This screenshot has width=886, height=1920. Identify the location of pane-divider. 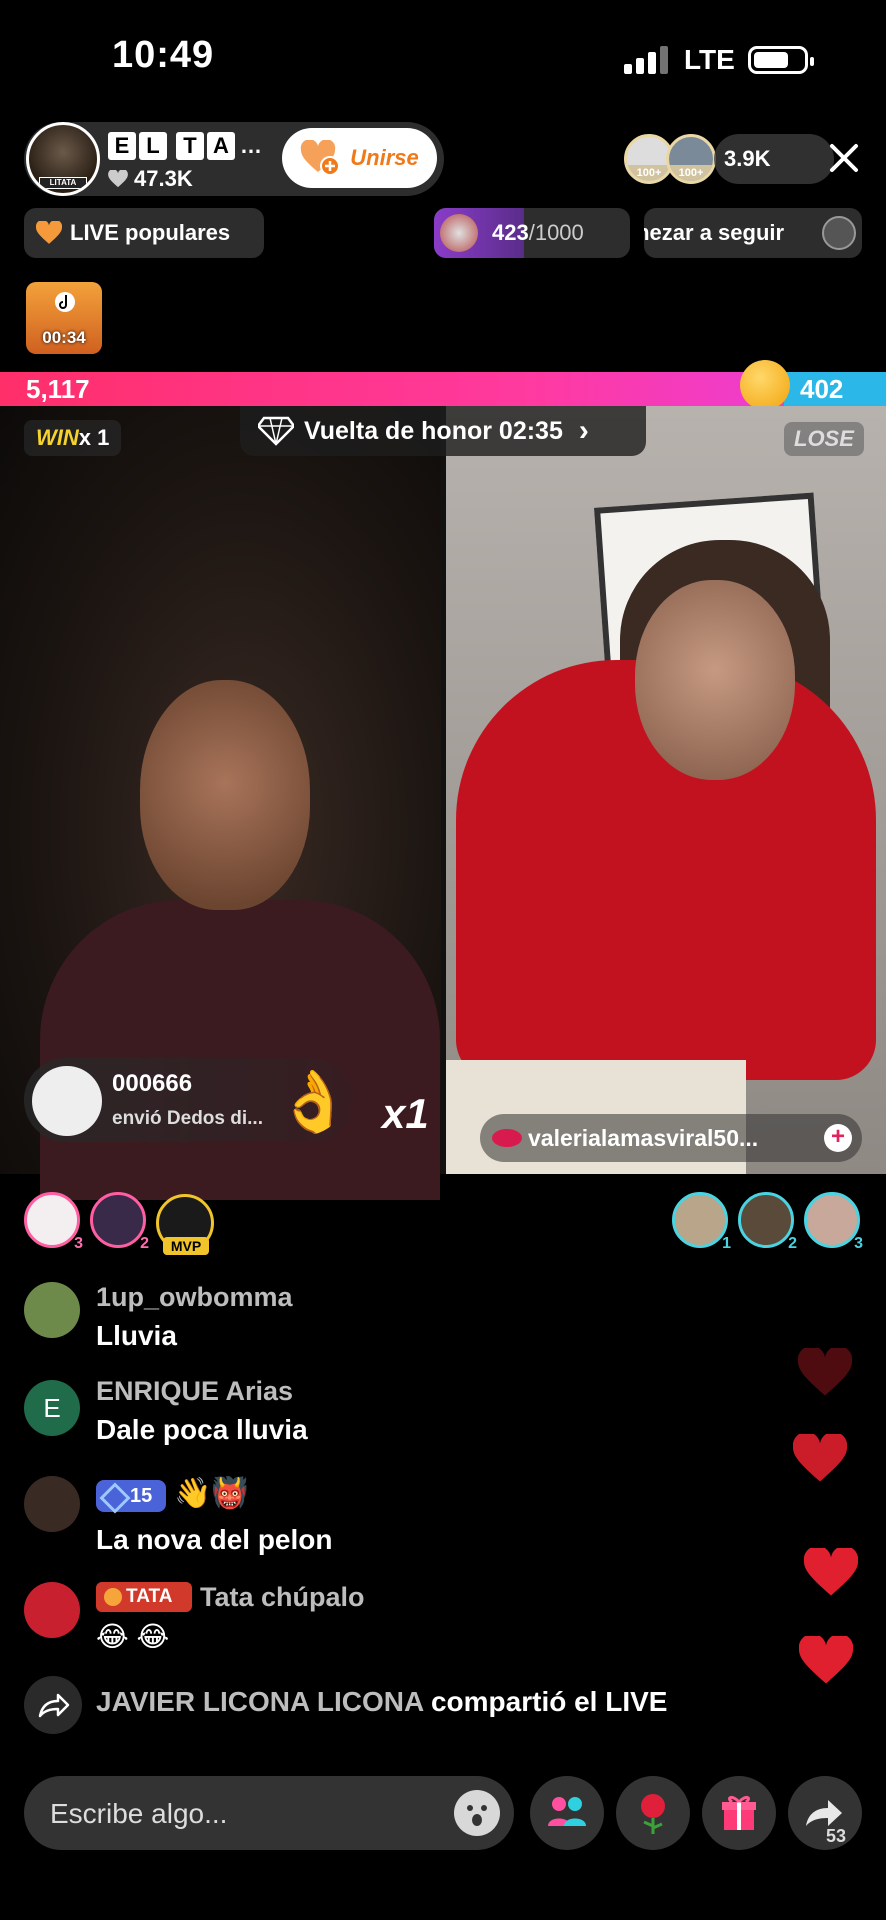
(443, 790).